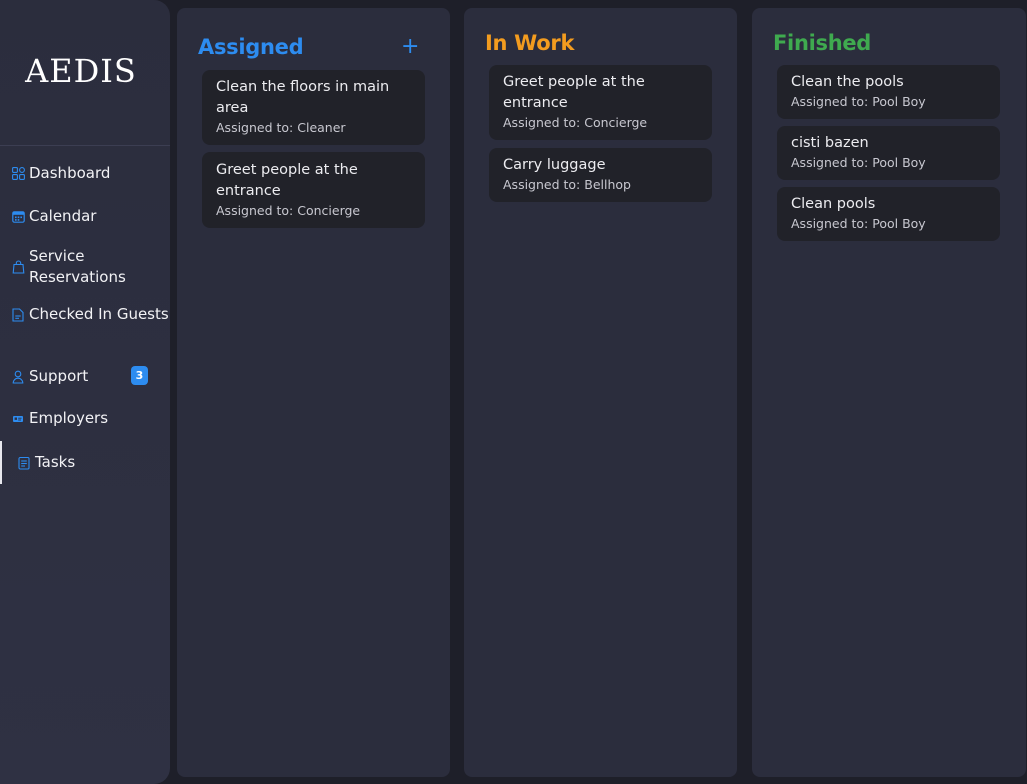  Describe the element at coordinates (85, 145) in the screenshot. I see `sidebar-divider` at that location.